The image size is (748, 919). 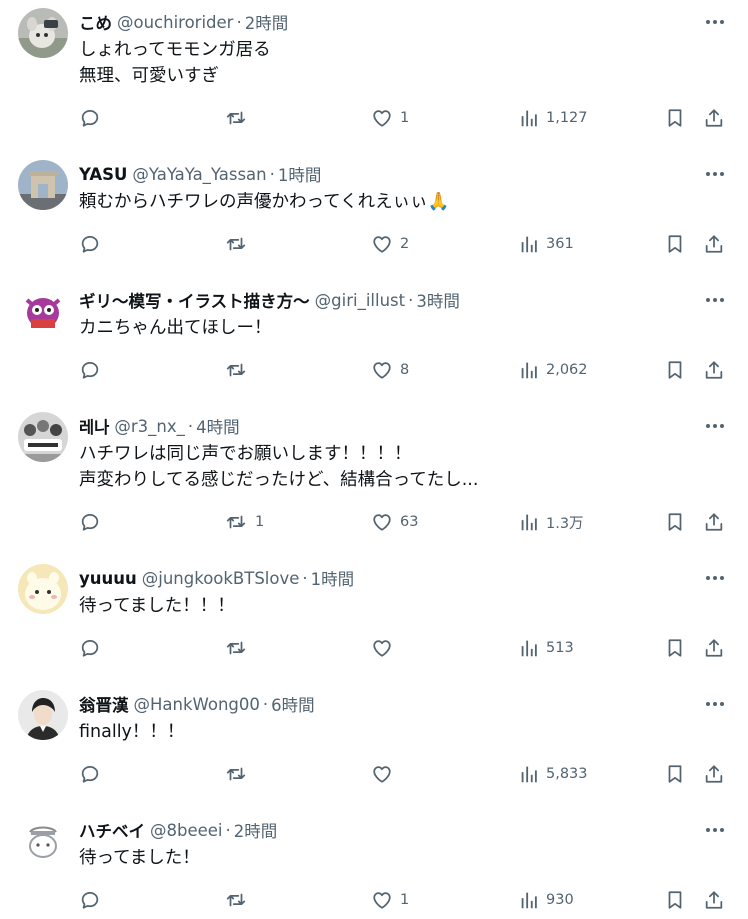 What do you see at coordinates (405, 370) in the screenshot?
I see `like-count: 8` at bounding box center [405, 370].